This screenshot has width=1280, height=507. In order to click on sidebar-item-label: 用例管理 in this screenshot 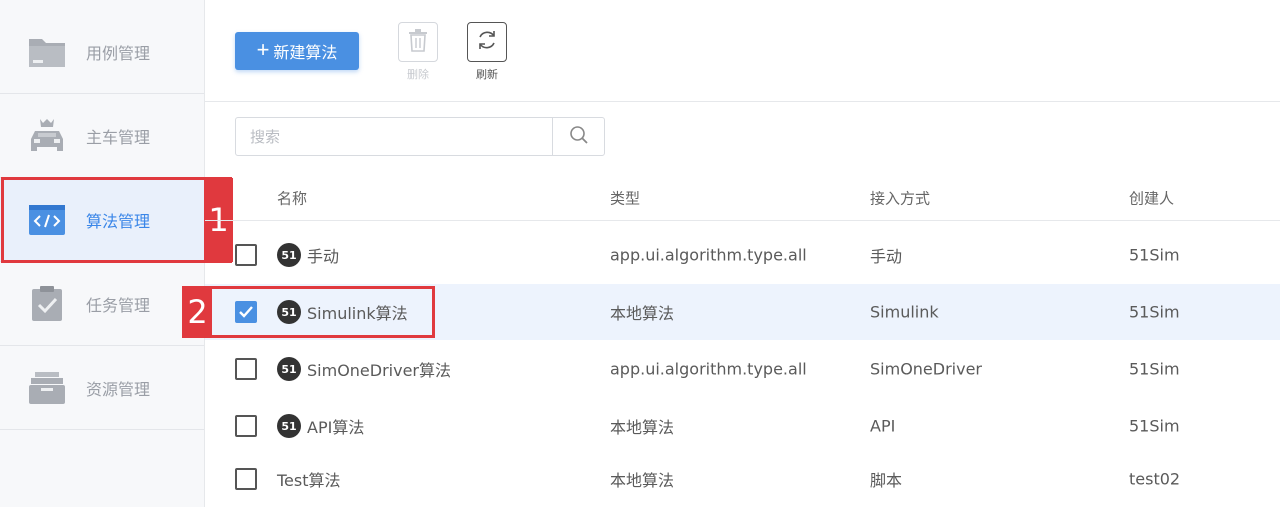, I will do `click(118, 53)`.